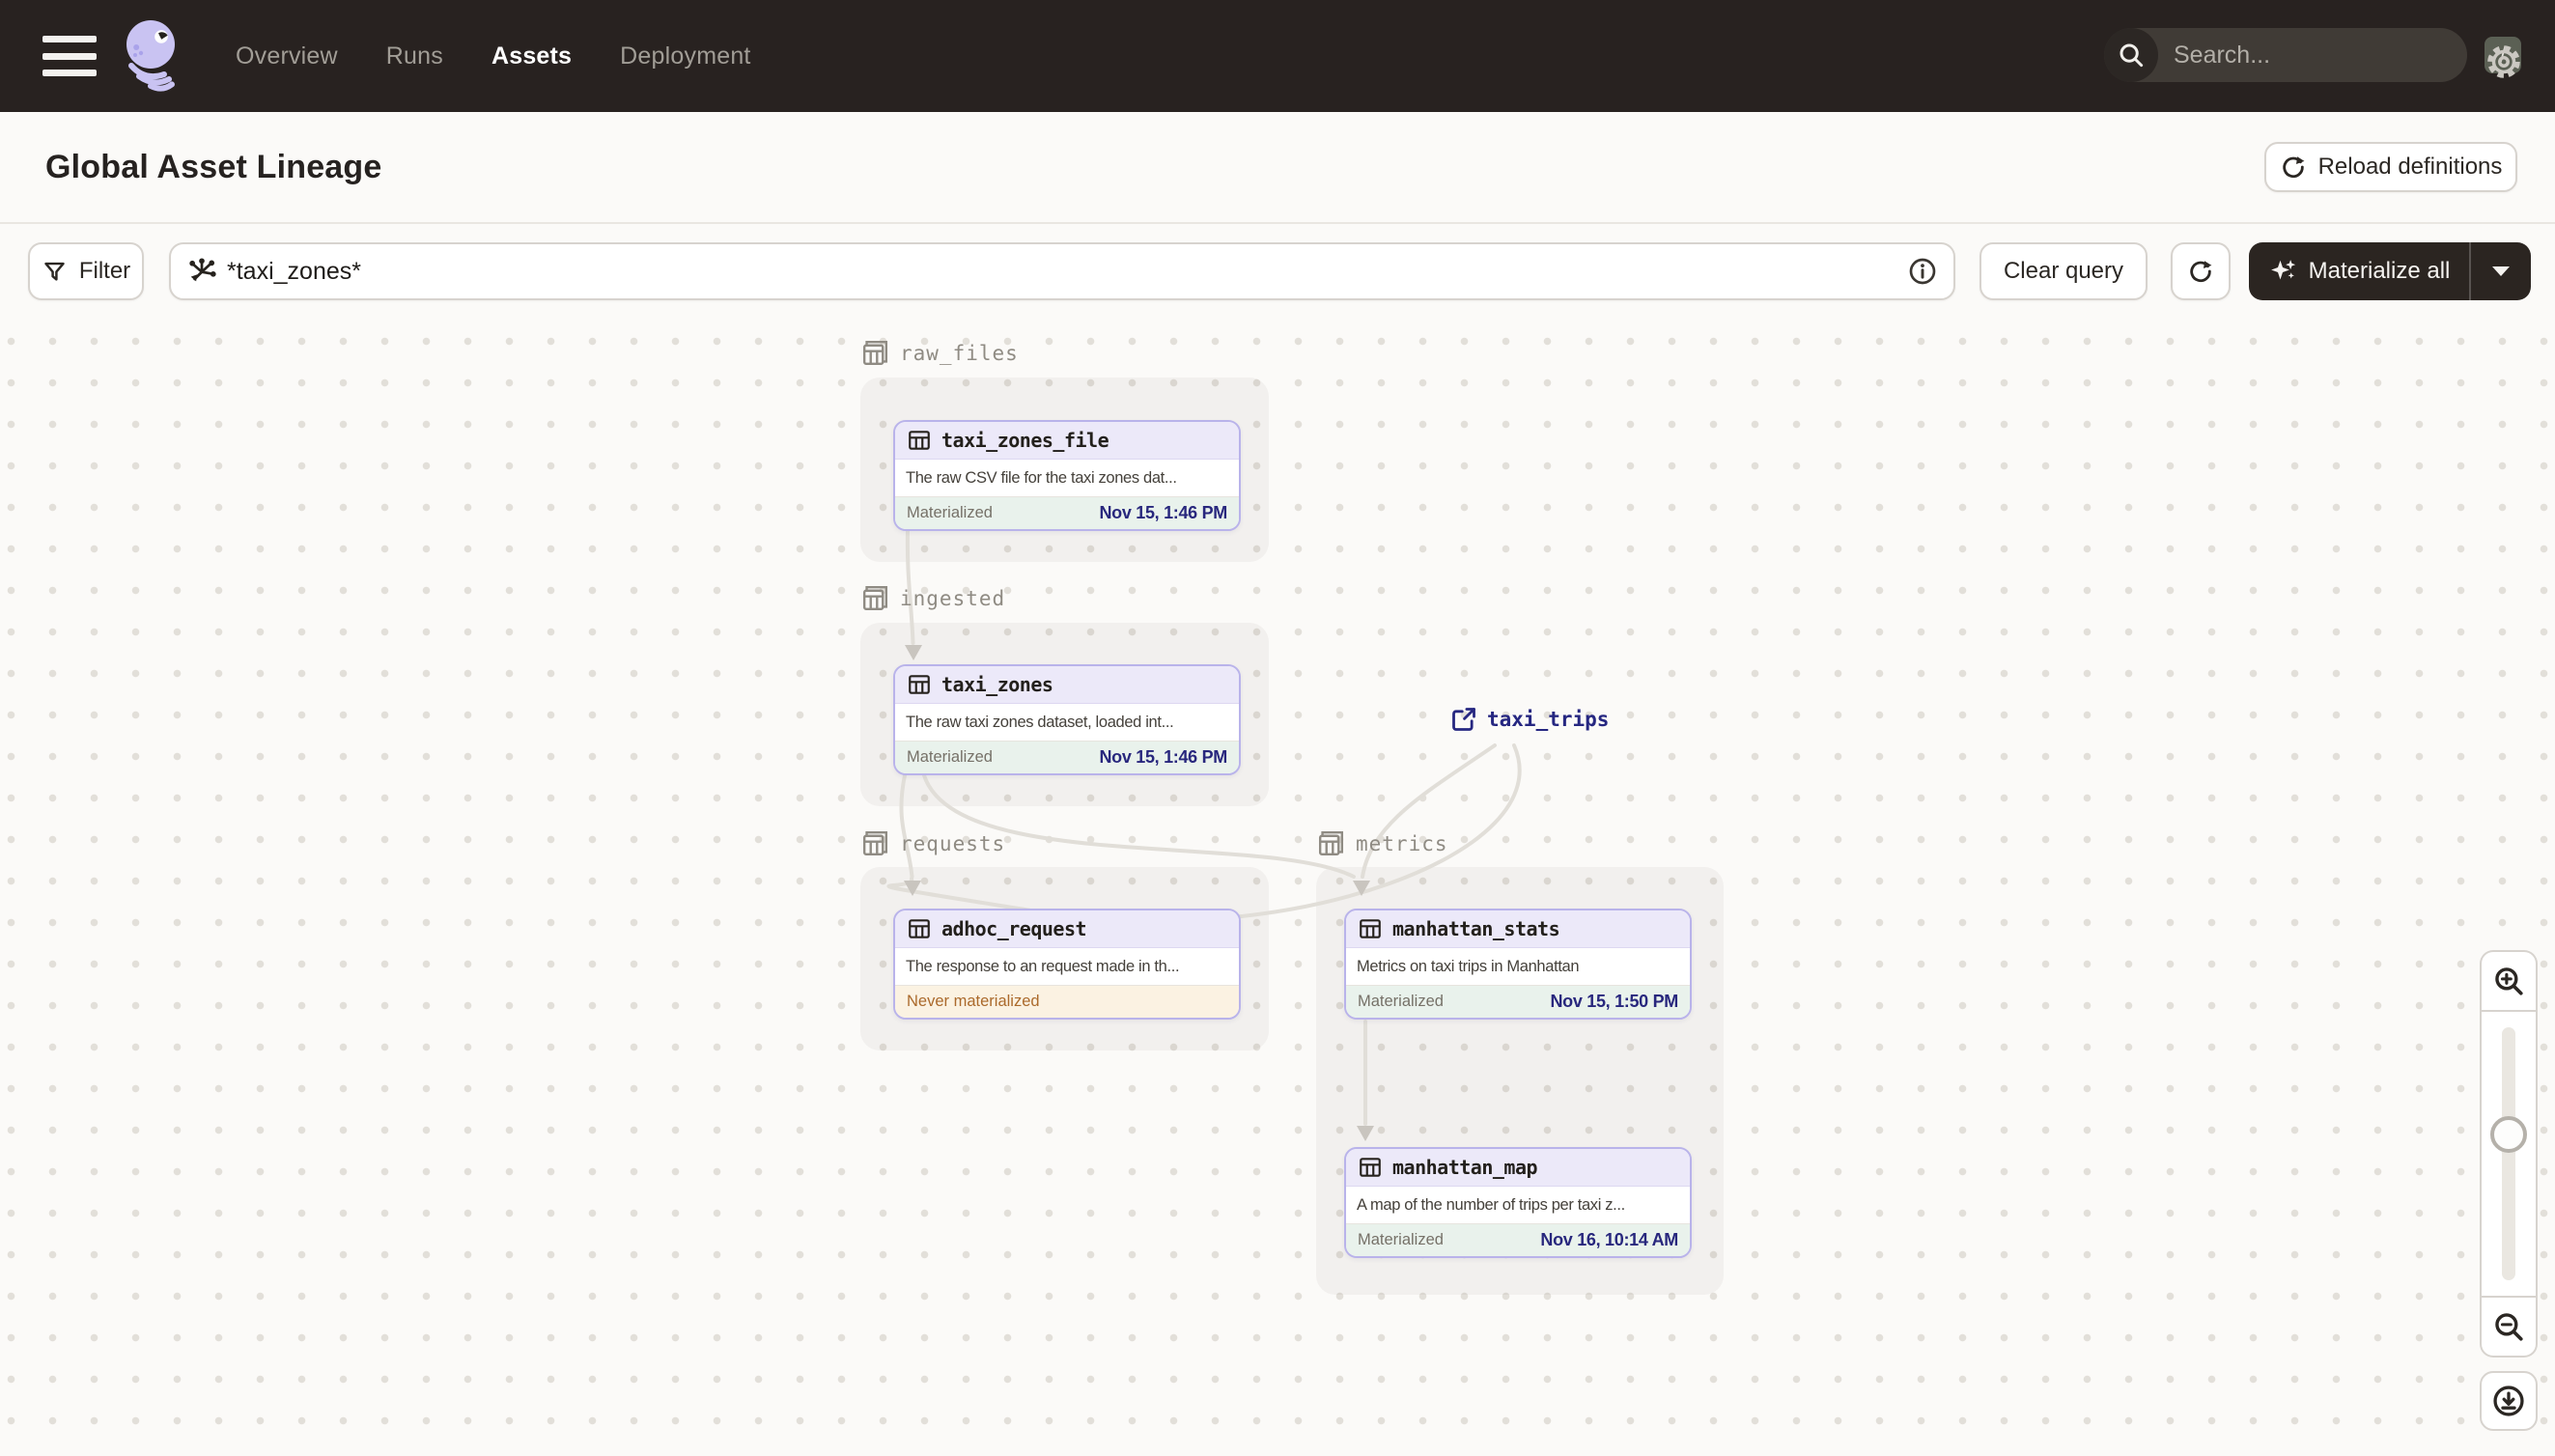 The width and height of the screenshot is (2555, 1456). Describe the element at coordinates (2321, 56) in the screenshot. I see `search-input` at that location.